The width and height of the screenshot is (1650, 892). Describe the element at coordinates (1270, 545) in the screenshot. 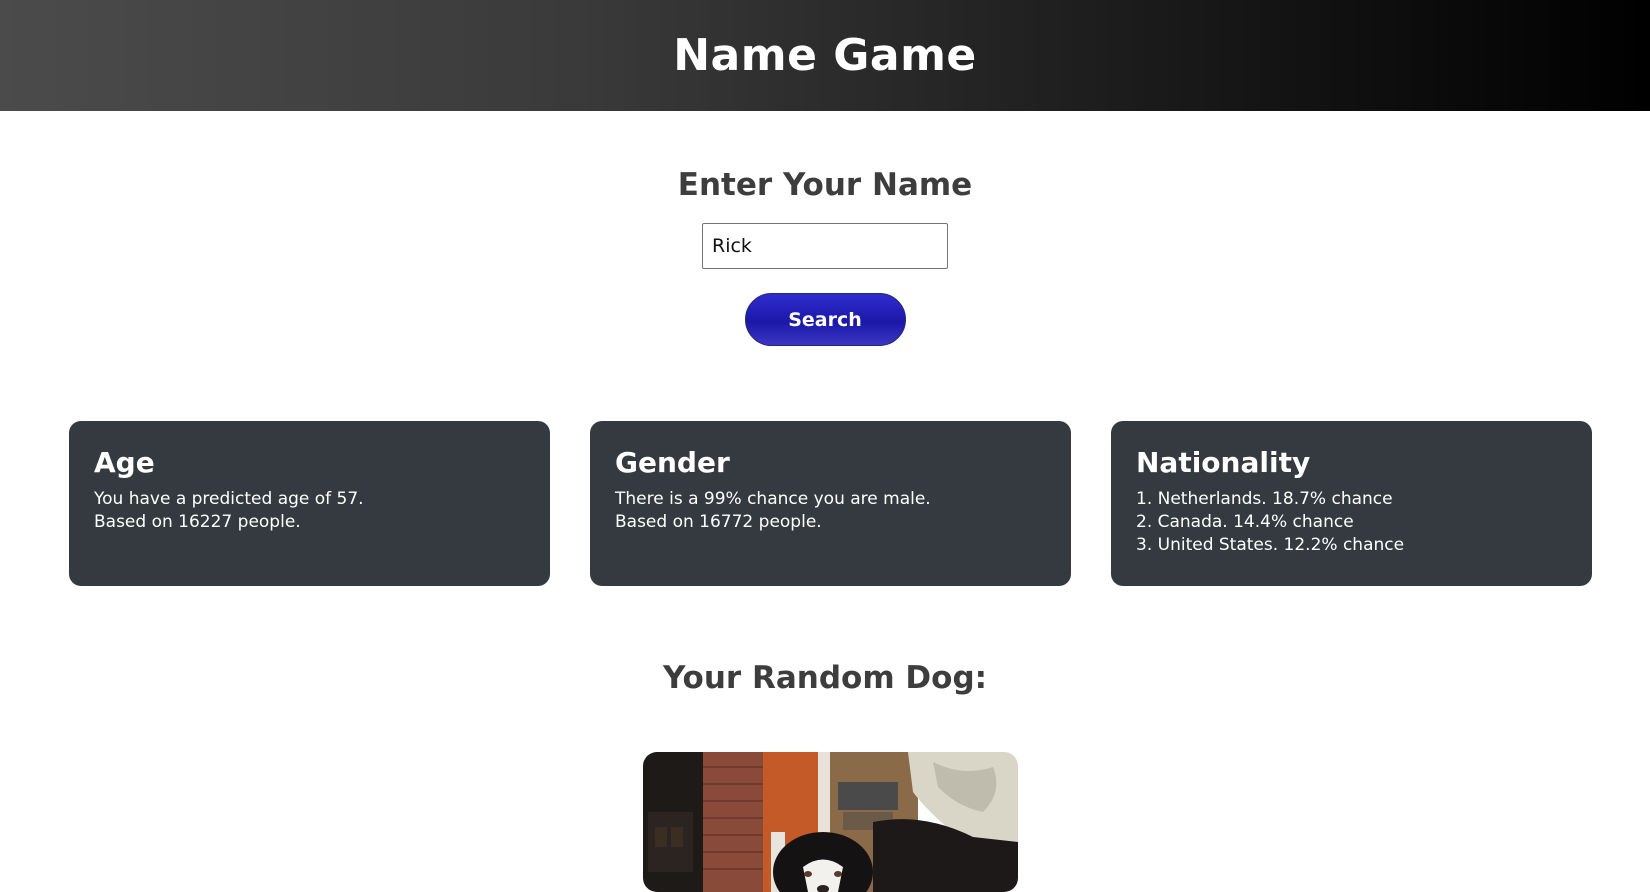

I see `card-line: 3. United States. 12.2% chance` at that location.